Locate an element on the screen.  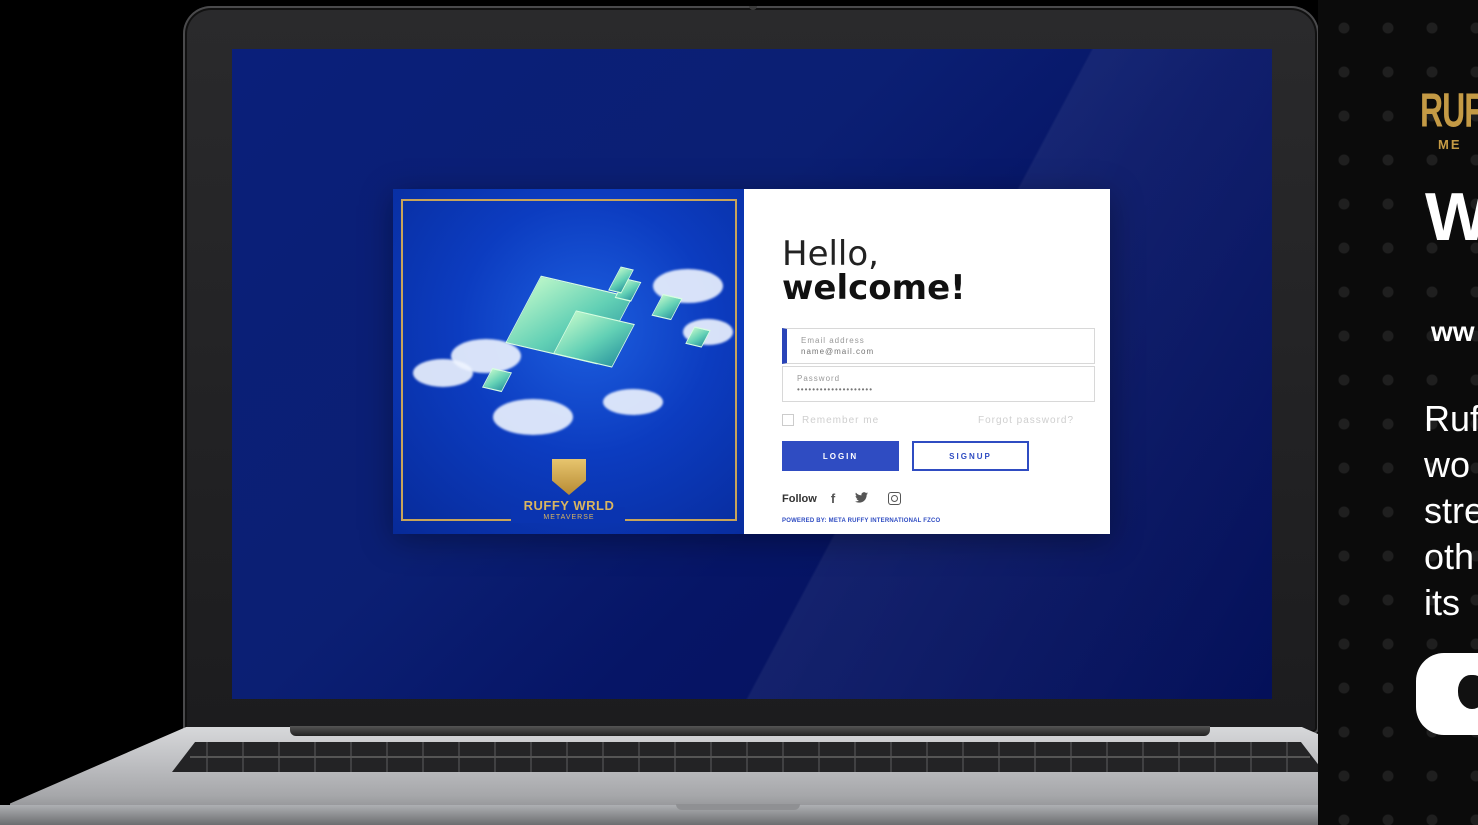
remember-me: Remember me is located at coordinates (830, 420).